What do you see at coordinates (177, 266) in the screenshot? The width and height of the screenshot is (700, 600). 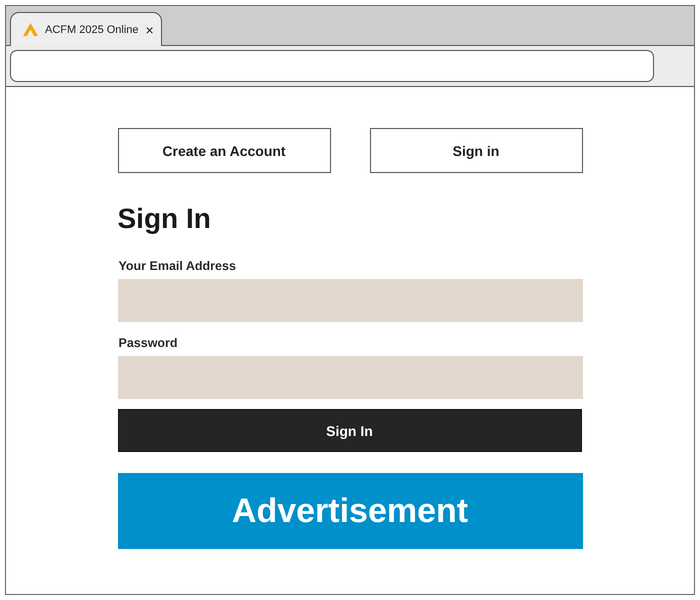 I see `field-label: Your Email Address` at bounding box center [177, 266].